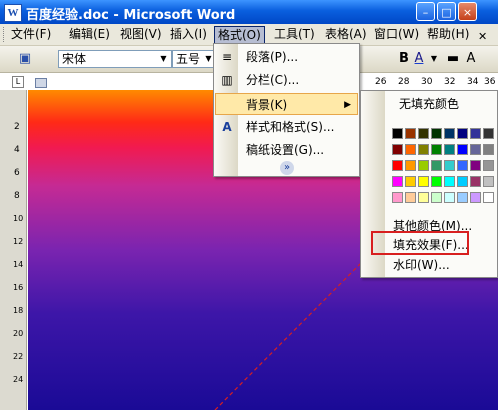 The width and height of the screenshot is (498, 410). Describe the element at coordinates (188, 34) in the screenshot. I see `menu-insert: 插入(I)` at that location.